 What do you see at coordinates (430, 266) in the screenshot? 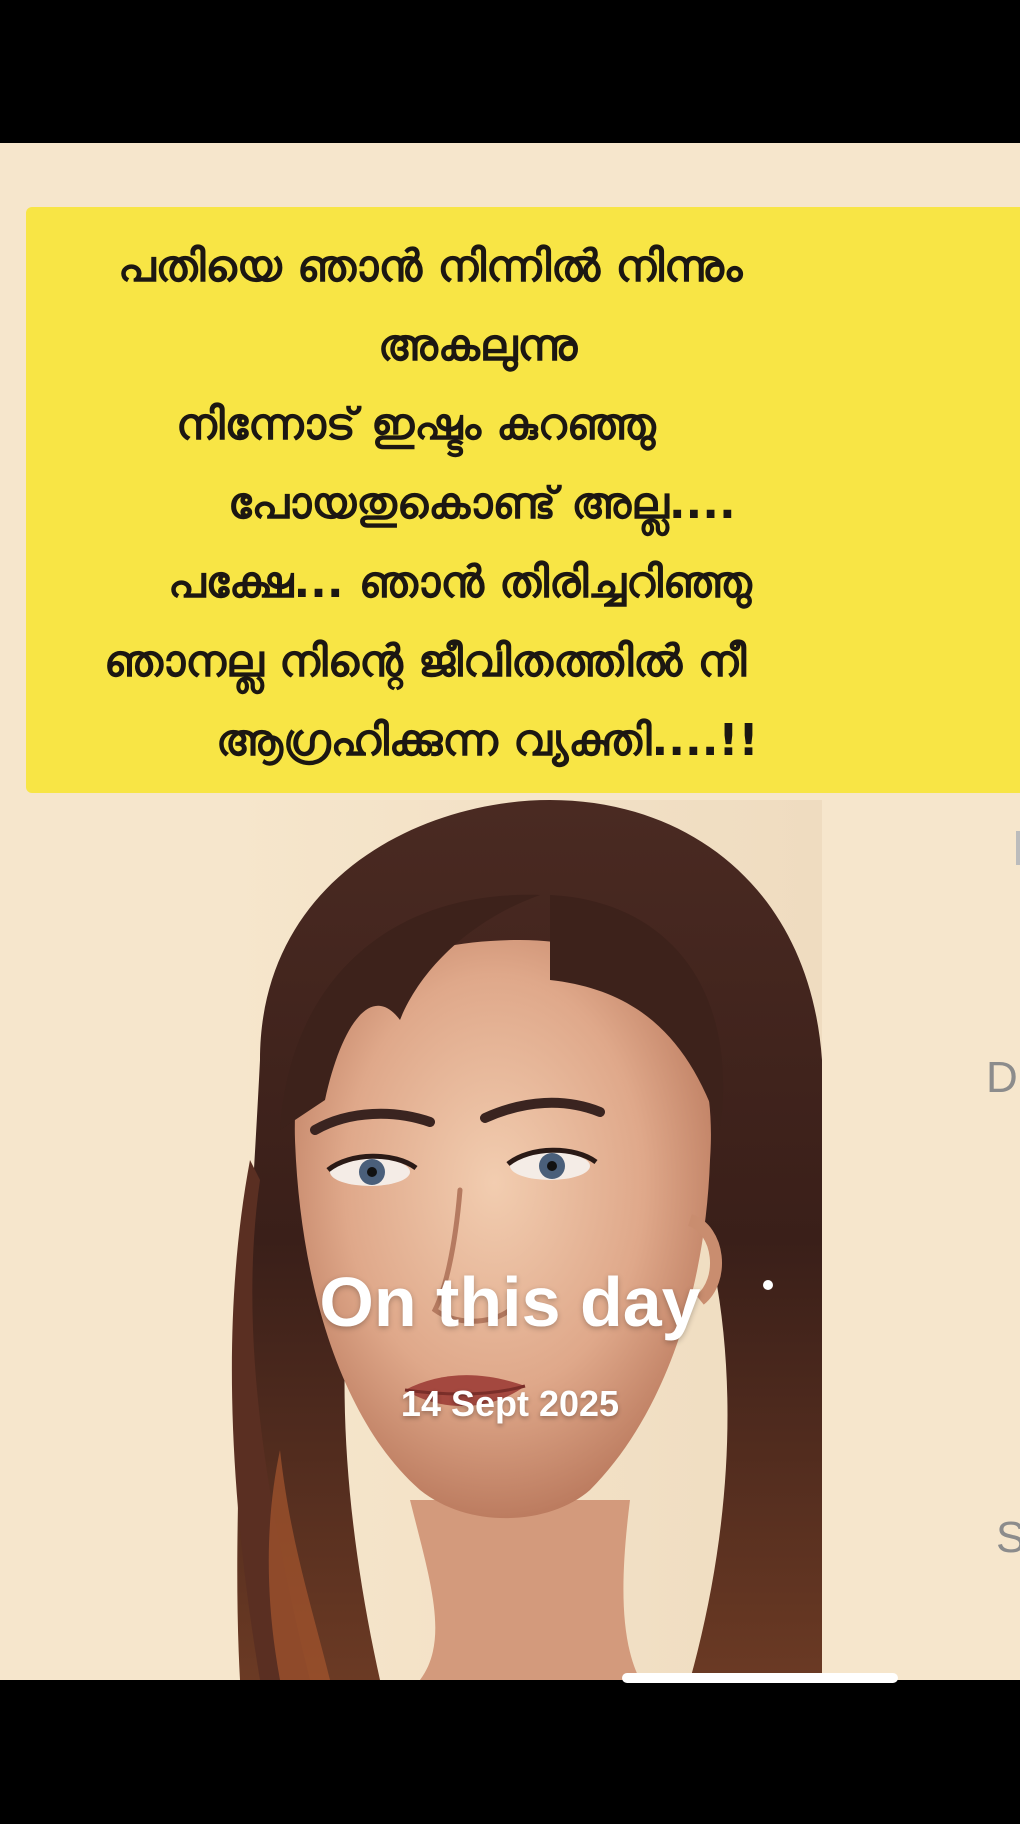
I see `quote-line-1: പതിയെ ഞാൻ നിന്നിൽ നിന്നും` at bounding box center [430, 266].